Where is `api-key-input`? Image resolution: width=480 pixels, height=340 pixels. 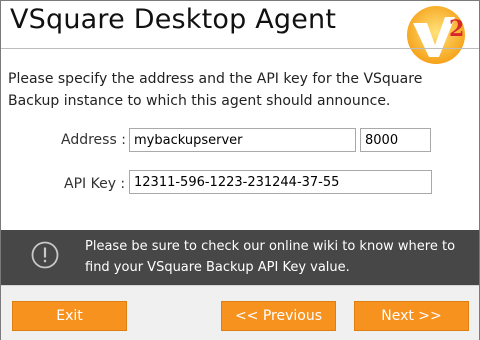 api-key-input is located at coordinates (280, 182).